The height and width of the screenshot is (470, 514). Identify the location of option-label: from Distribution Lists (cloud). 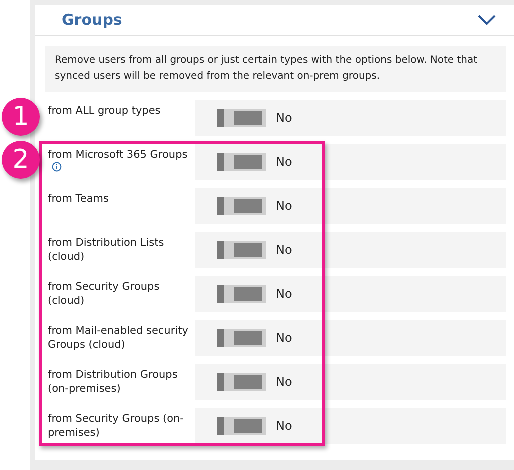
(106, 250).